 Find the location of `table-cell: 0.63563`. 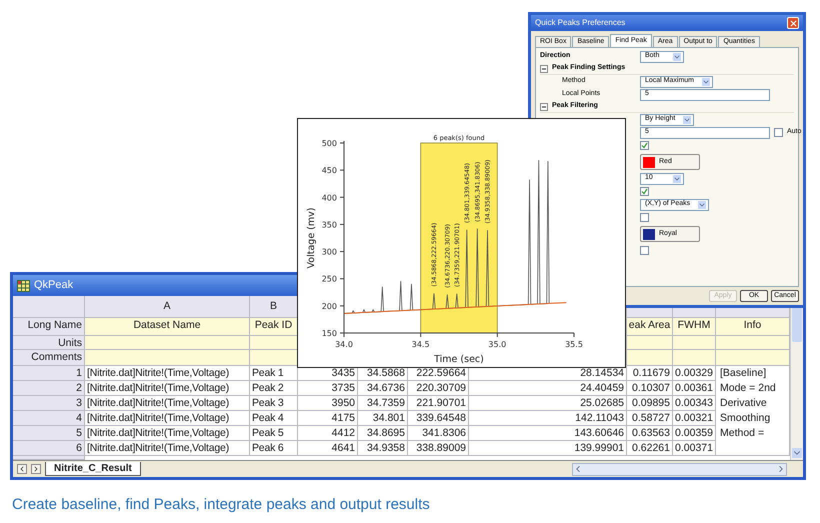

table-cell: 0.63563 is located at coordinates (650, 433).